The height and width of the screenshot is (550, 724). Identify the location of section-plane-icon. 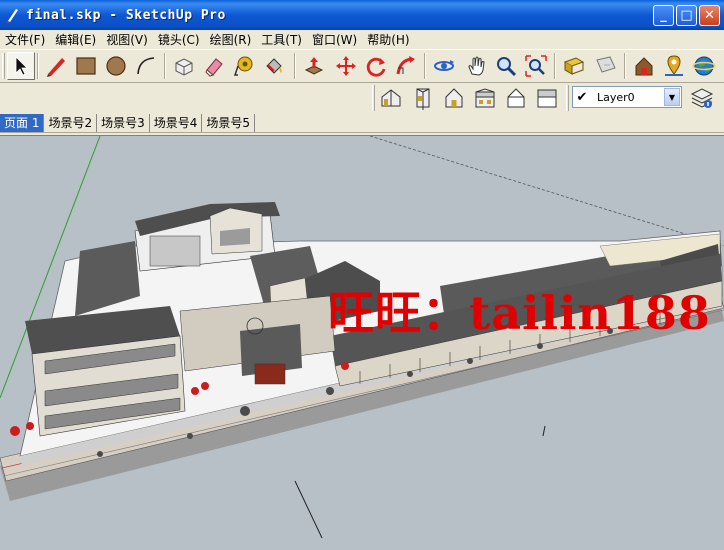
(606, 64).